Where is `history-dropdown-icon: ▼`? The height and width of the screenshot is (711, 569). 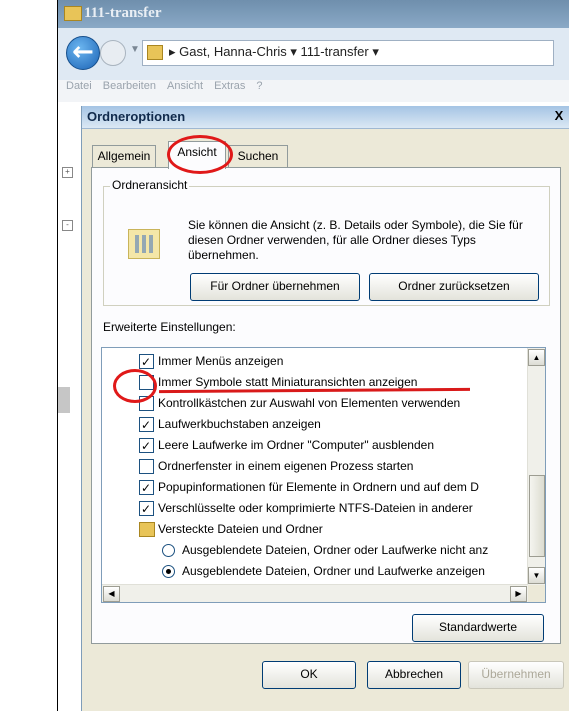 history-dropdown-icon: ▼ is located at coordinates (135, 49).